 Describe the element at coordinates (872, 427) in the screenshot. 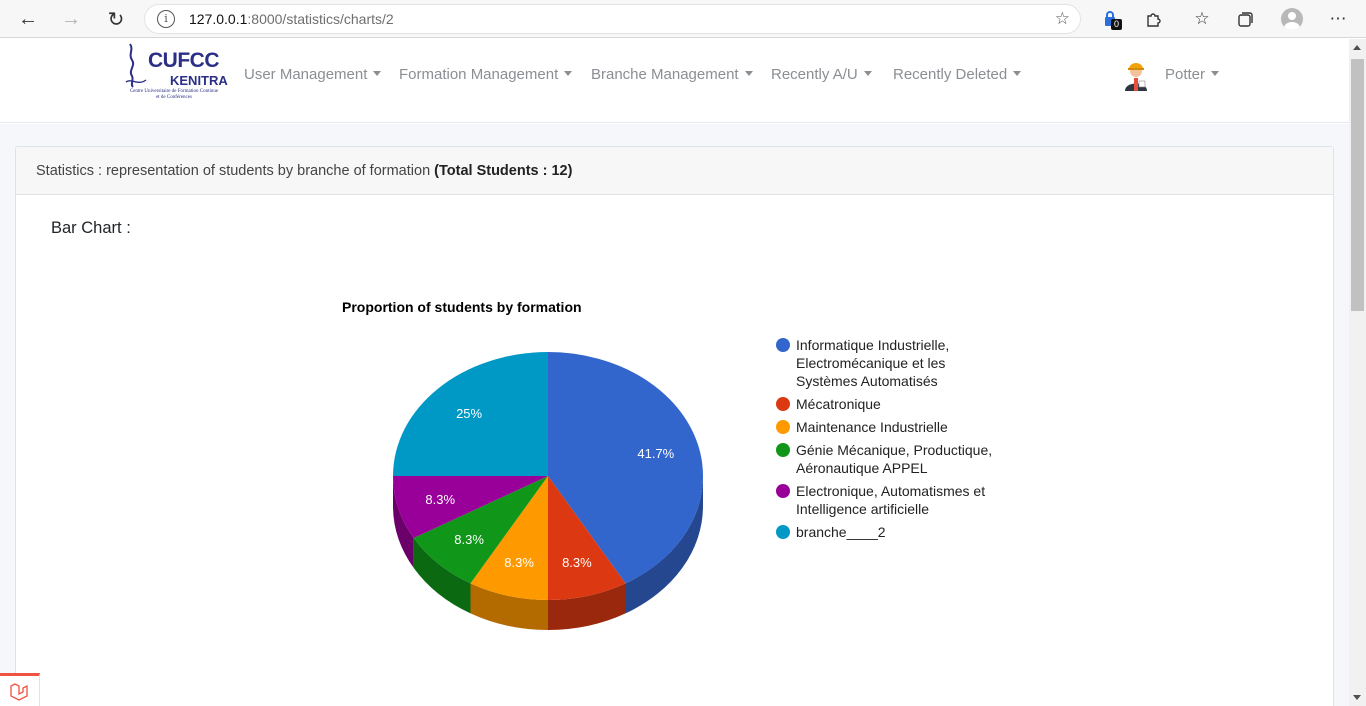

I see `legend-label: Maintenance Industrielle` at that location.